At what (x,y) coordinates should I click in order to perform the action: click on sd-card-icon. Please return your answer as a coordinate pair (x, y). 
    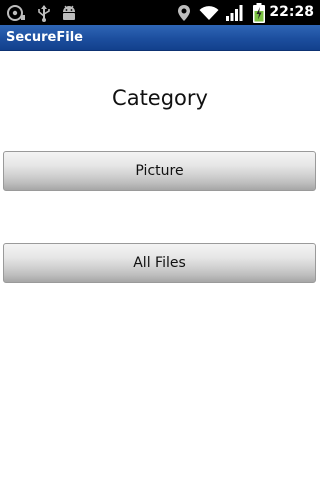
    Looking at the image, I should click on (16, 12).